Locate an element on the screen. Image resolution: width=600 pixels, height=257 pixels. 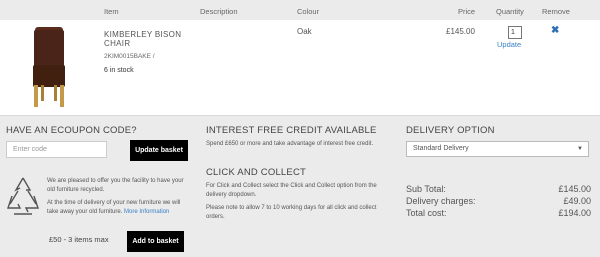
delivery-select: Standard Delivery ▼ is located at coordinates (497, 149).